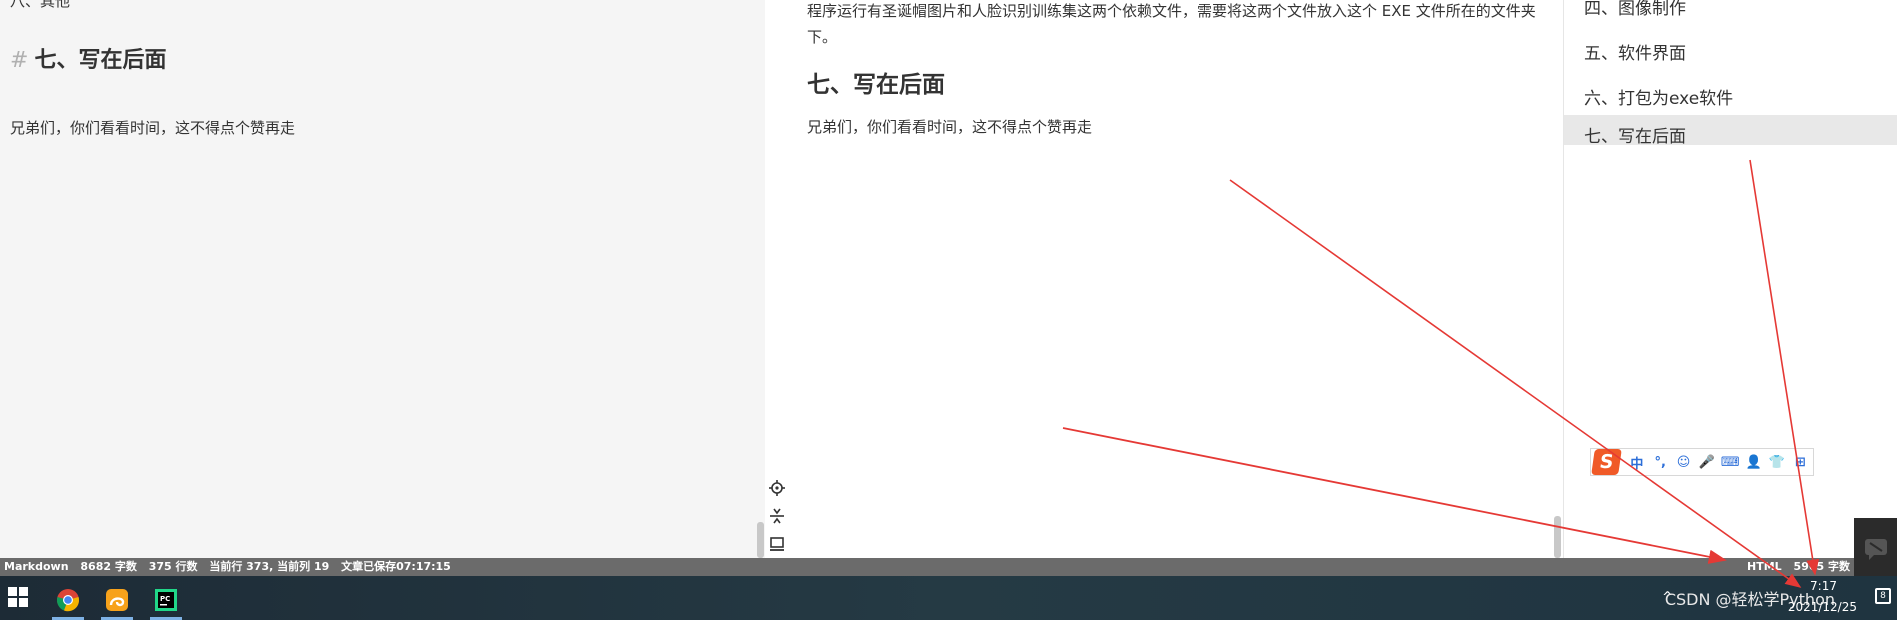  Describe the element at coordinates (269, 566) in the screenshot. I see `status-cursor: 当前行 373, 当前列 19` at that location.